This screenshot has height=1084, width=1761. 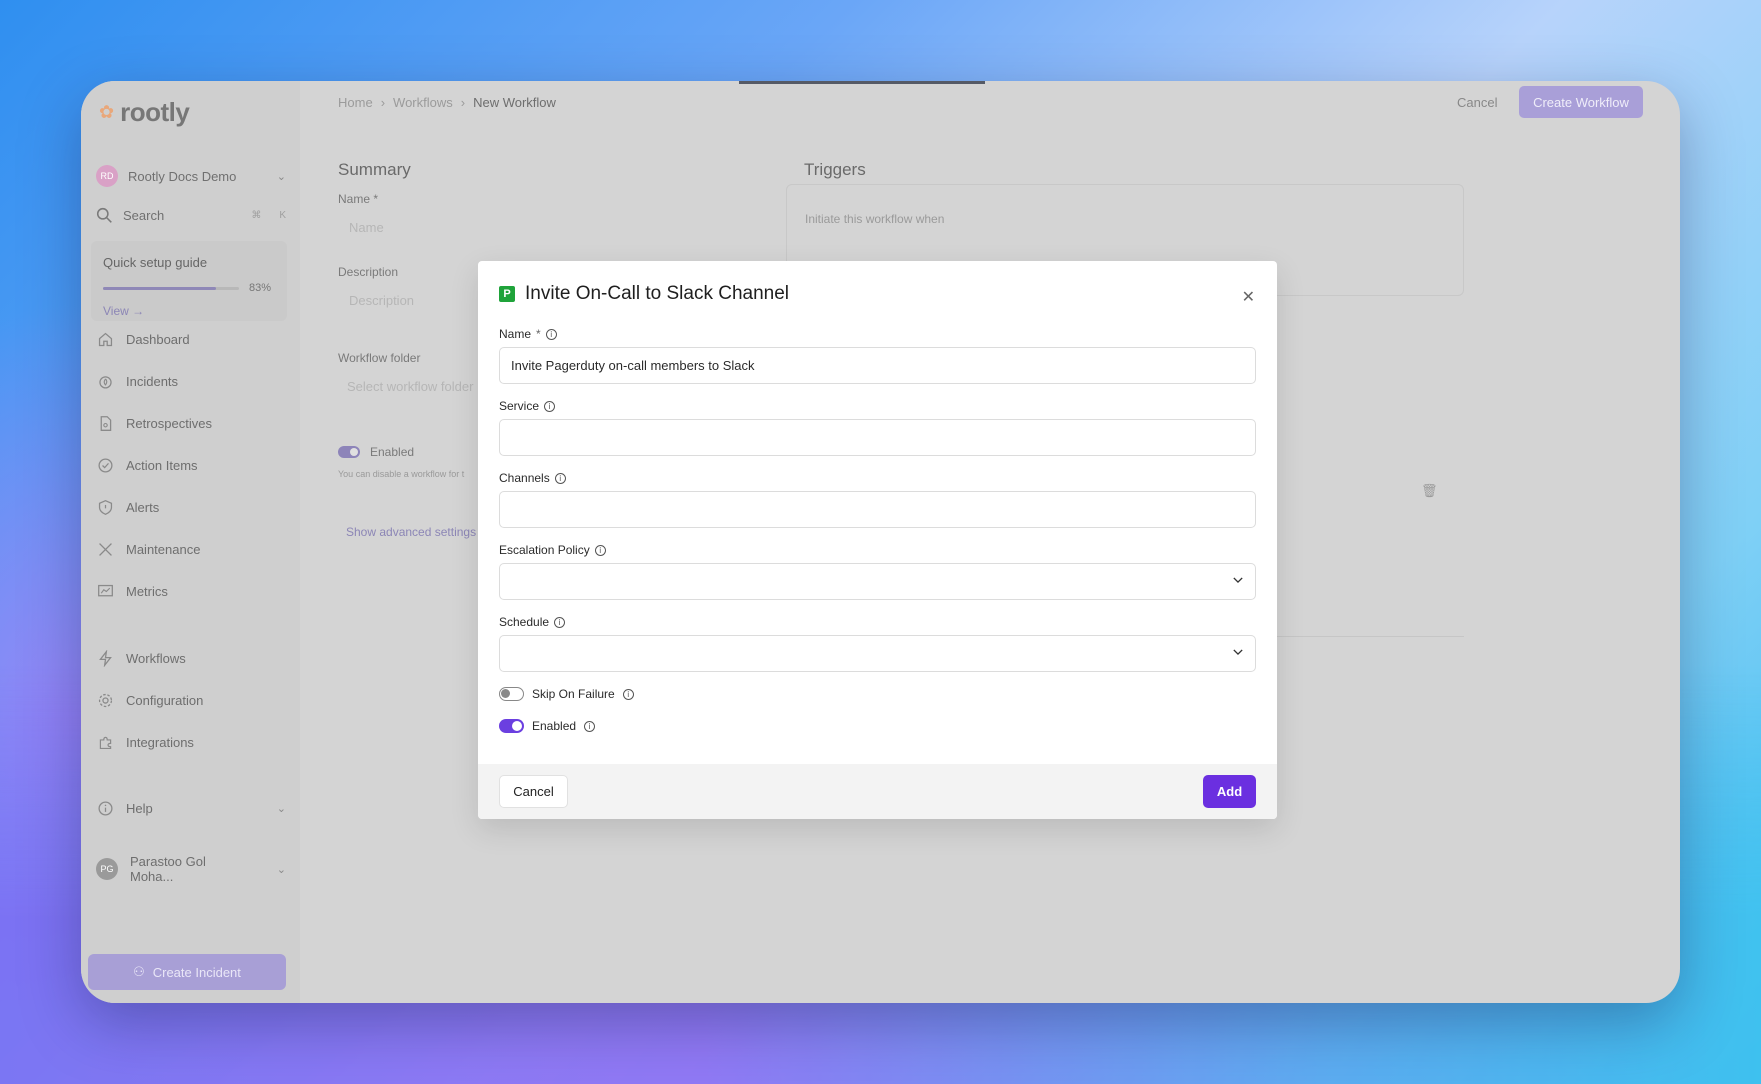 I want to click on sidebar-item-alerts: Alerts, so click(x=191, y=507).